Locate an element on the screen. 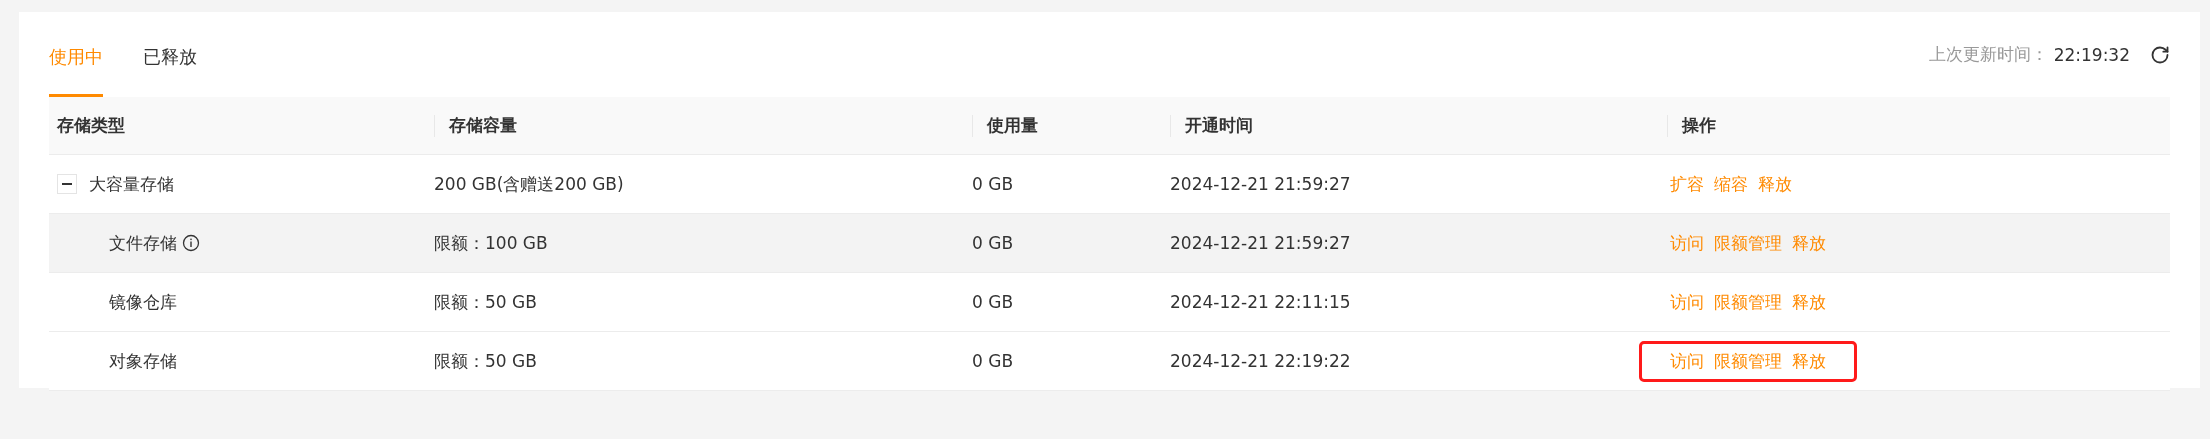 The image size is (2210, 439). tab: 已释放 is located at coordinates (170, 54).